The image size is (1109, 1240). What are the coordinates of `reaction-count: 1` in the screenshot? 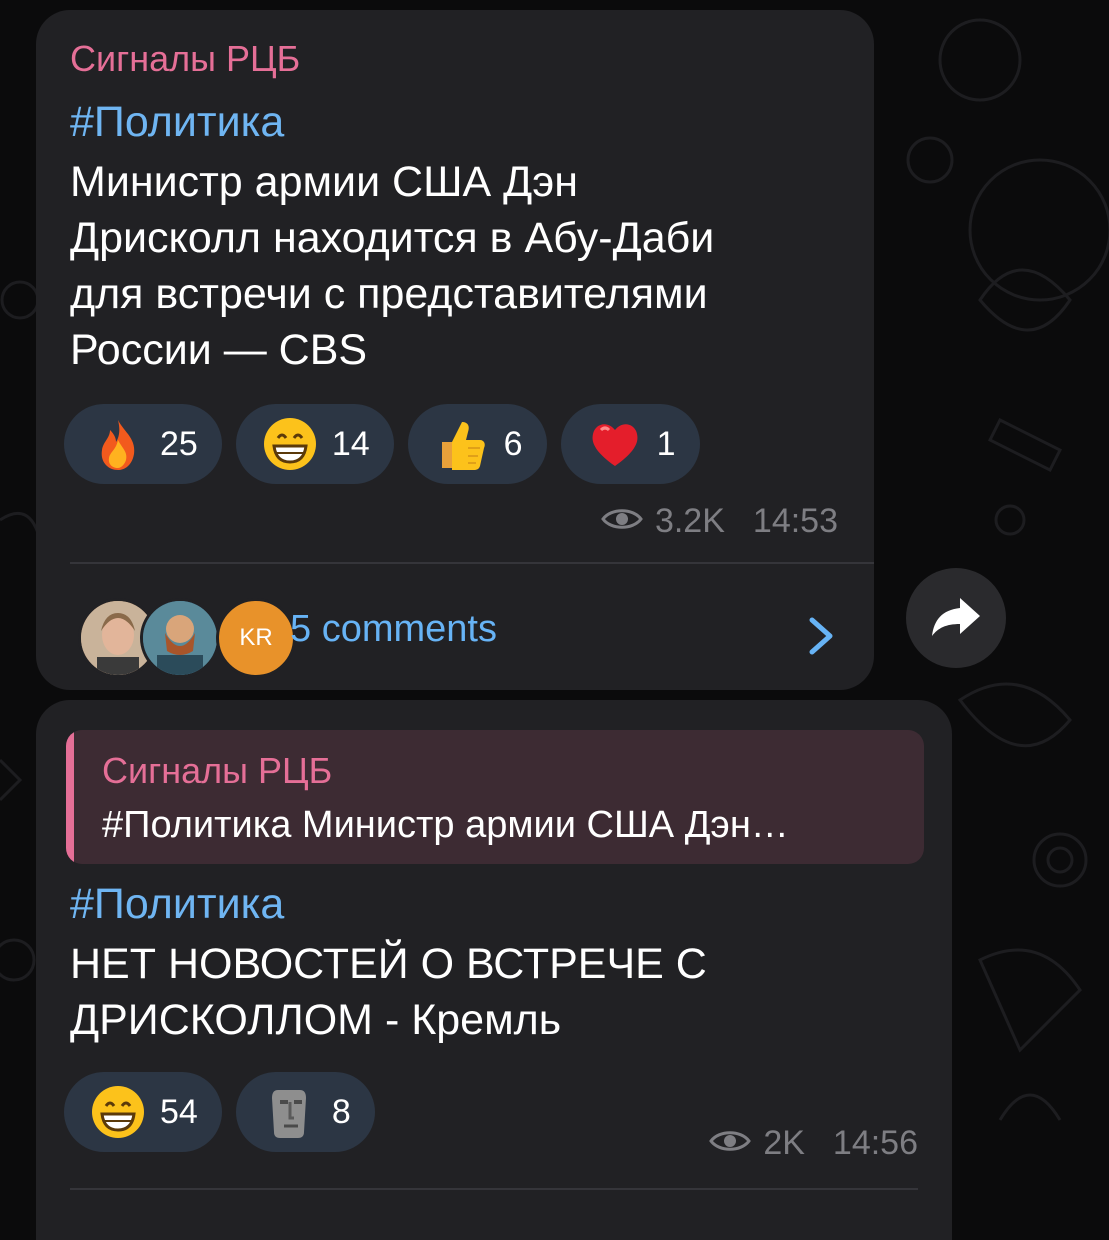 It's located at (666, 443).